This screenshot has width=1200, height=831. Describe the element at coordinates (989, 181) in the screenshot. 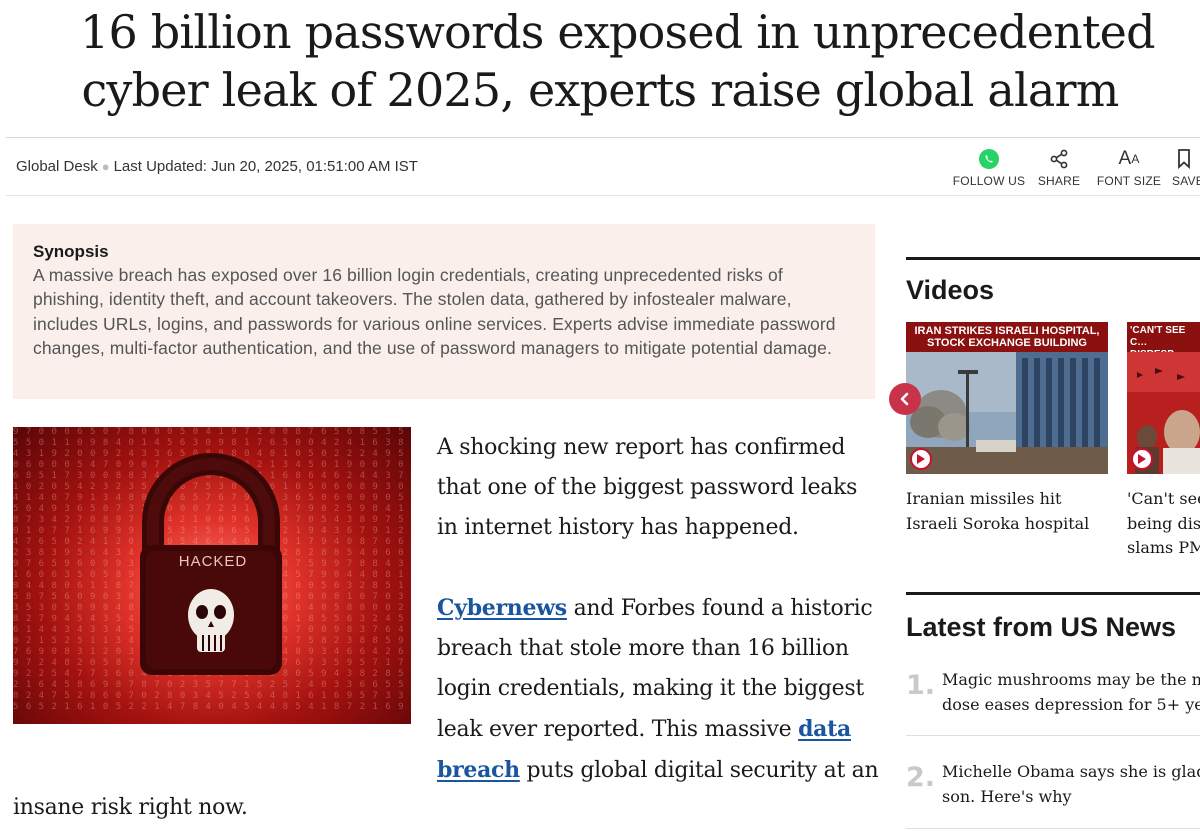

I see `follow-us-label: FOLLOW US` at that location.